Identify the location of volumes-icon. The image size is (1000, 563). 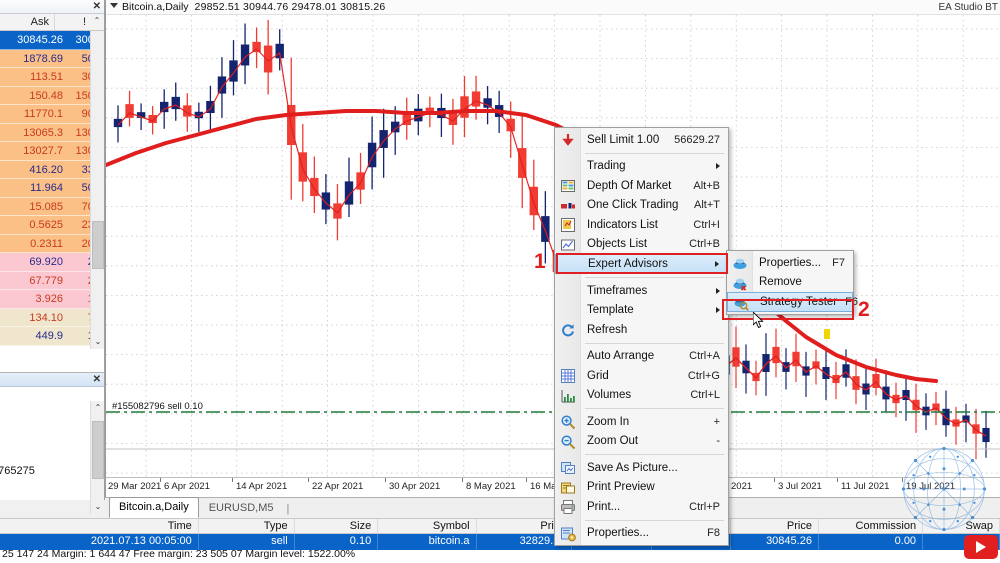
(568, 395).